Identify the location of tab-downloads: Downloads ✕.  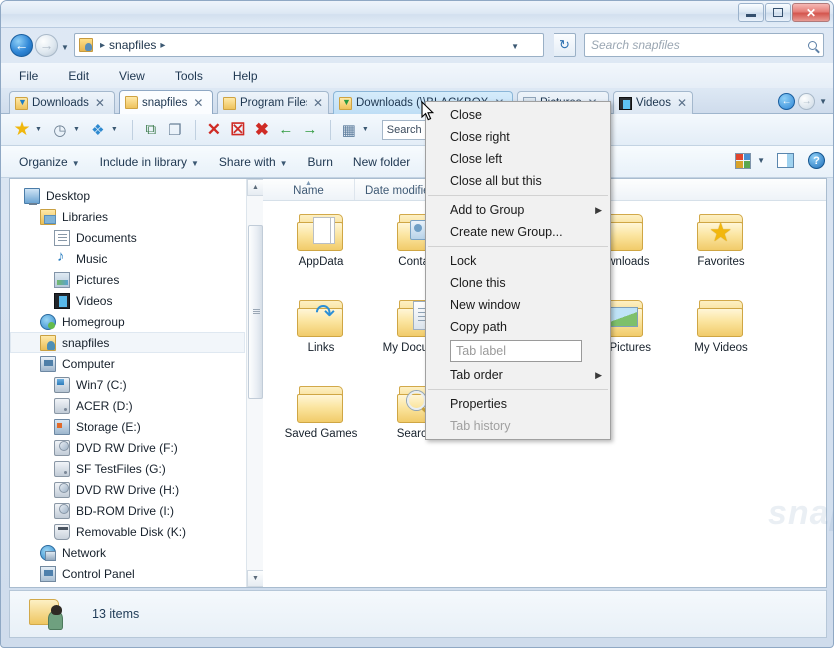
(62, 102).